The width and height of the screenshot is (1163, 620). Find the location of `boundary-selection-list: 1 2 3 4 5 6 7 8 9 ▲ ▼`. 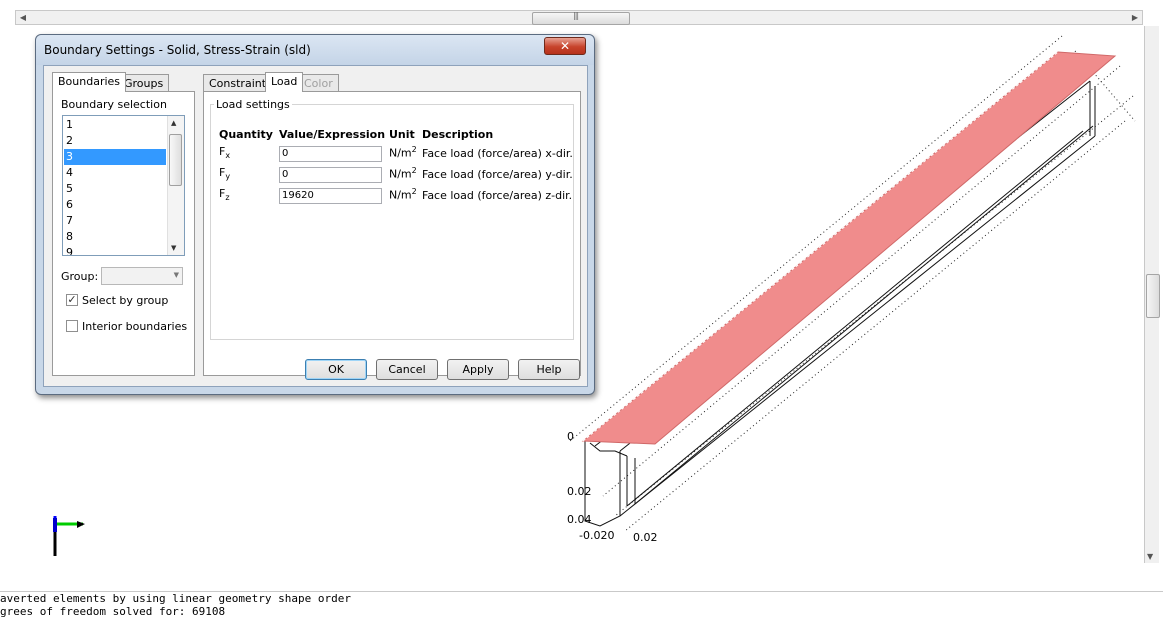

boundary-selection-list: 1 2 3 4 5 6 7 8 9 ▲ ▼ is located at coordinates (123, 185).